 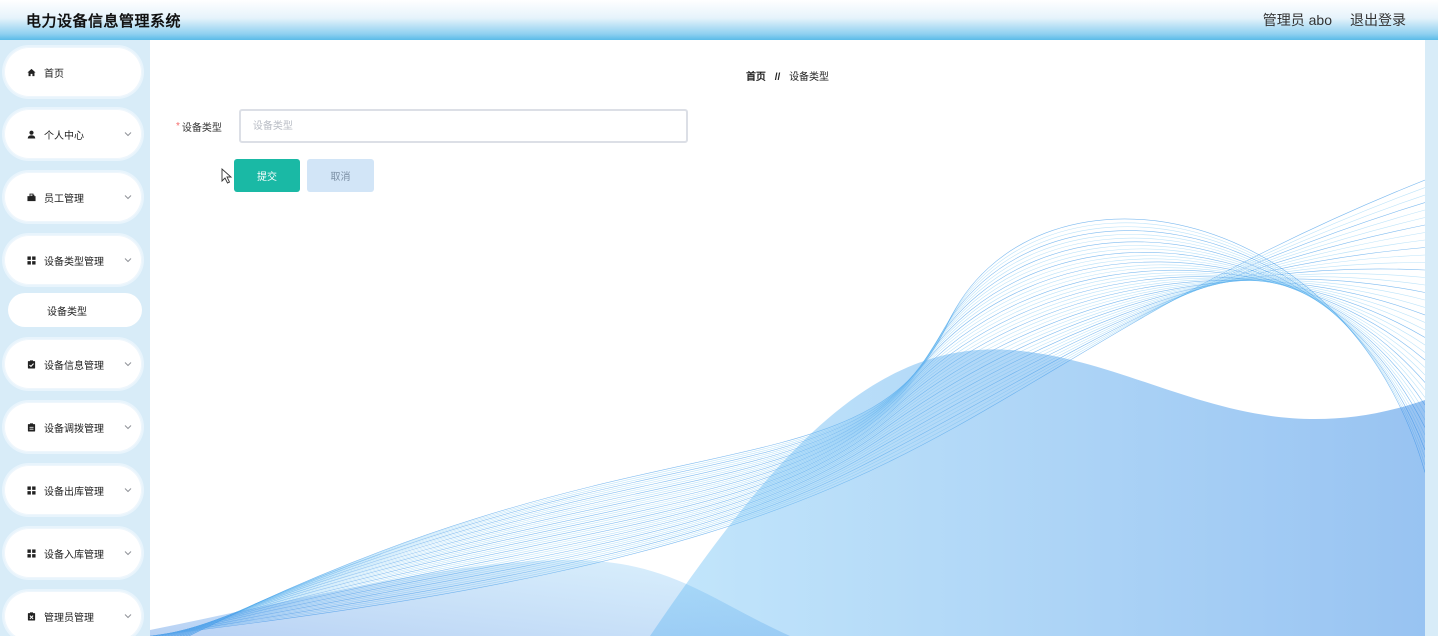 What do you see at coordinates (64, 199) in the screenshot?
I see `sidebar-item-label: 员工管理` at bounding box center [64, 199].